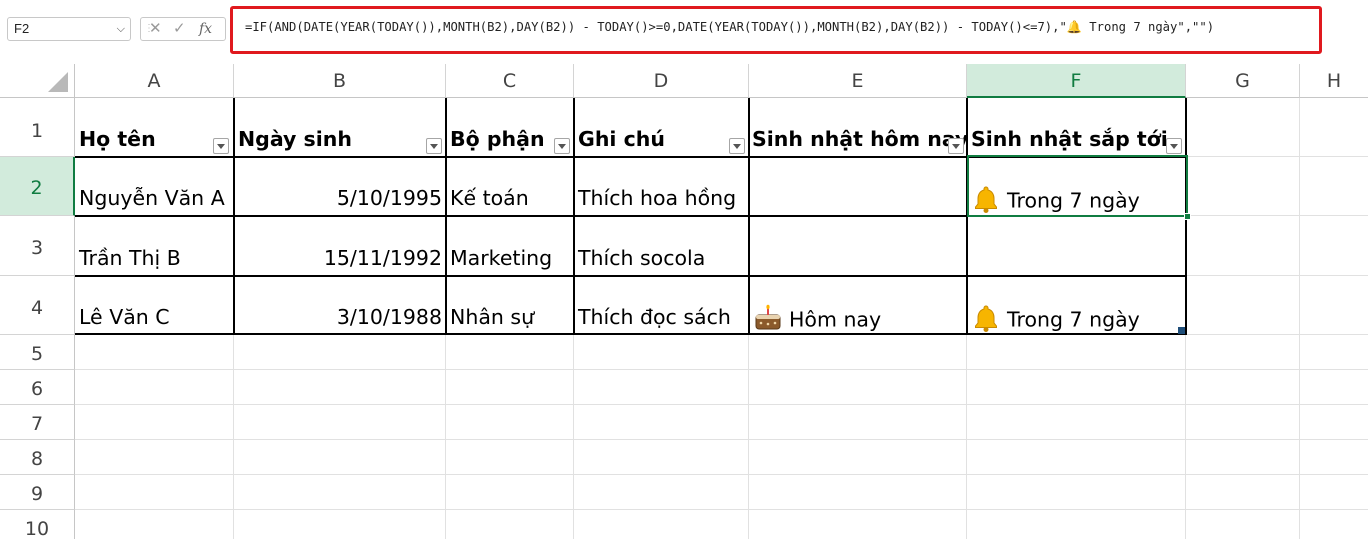 The width and height of the screenshot is (1368, 548). What do you see at coordinates (1334, 81) in the screenshot?
I see `column-header-h: H` at bounding box center [1334, 81].